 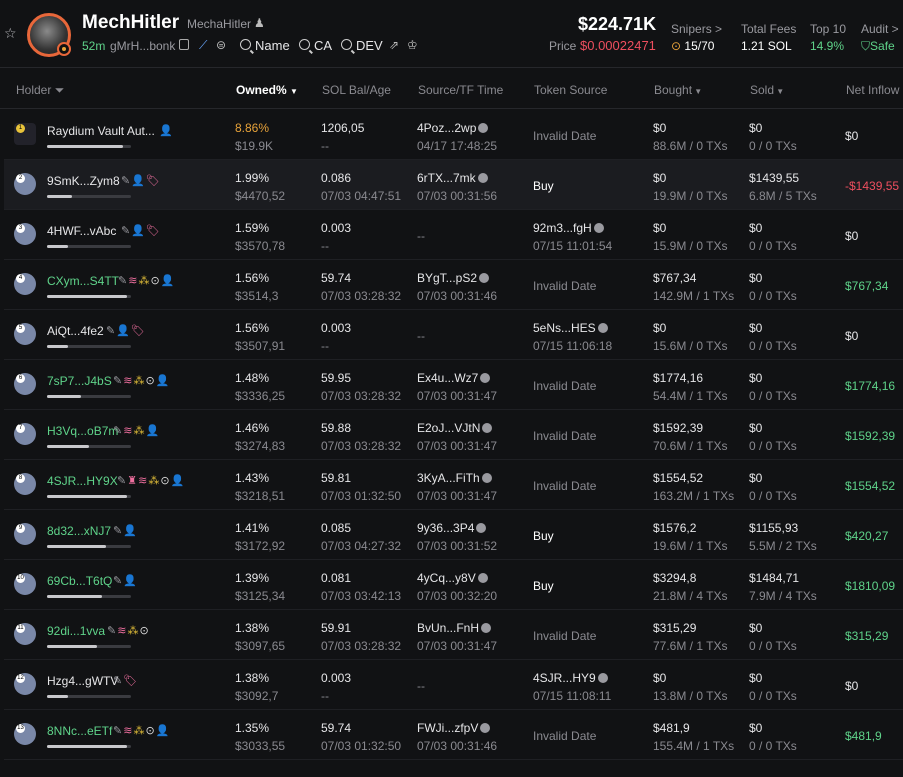 What do you see at coordinates (203, 45) in the screenshot?
I see `pump-icon: ⟋` at bounding box center [203, 45].